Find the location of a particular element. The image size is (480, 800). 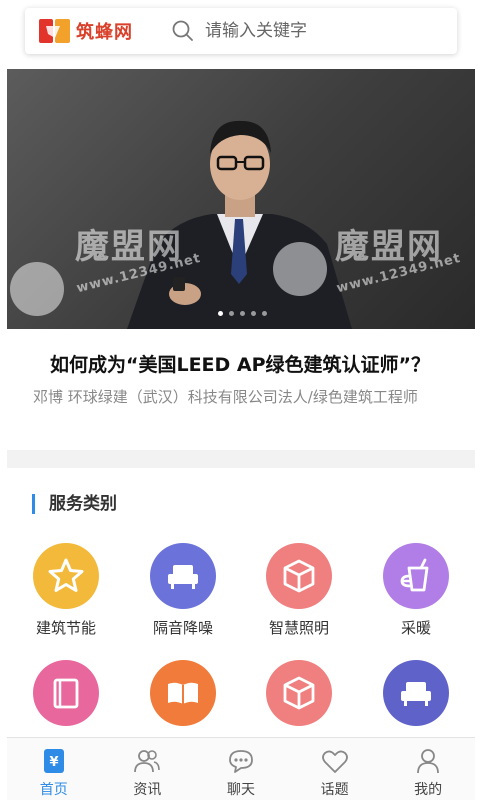

carousel-indicator is located at coordinates (242, 313).